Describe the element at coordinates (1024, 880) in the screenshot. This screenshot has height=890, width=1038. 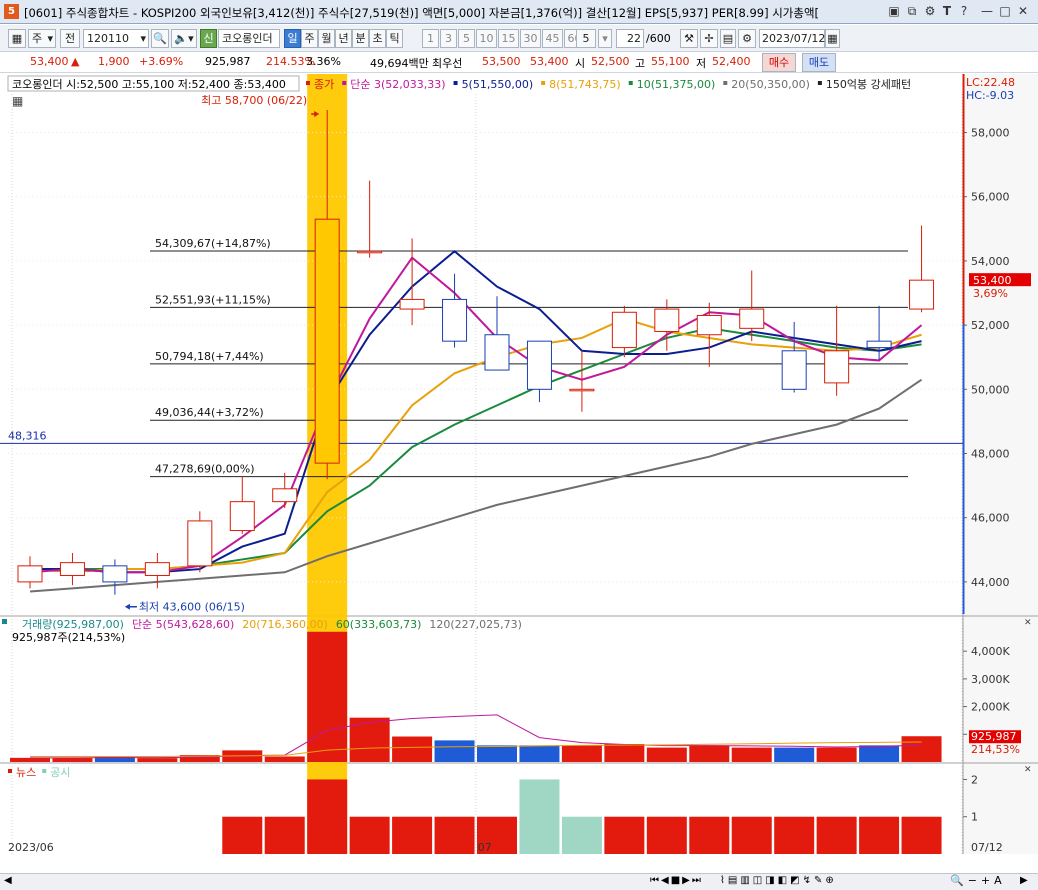
I see `scroll-right-icon: ▶` at that location.